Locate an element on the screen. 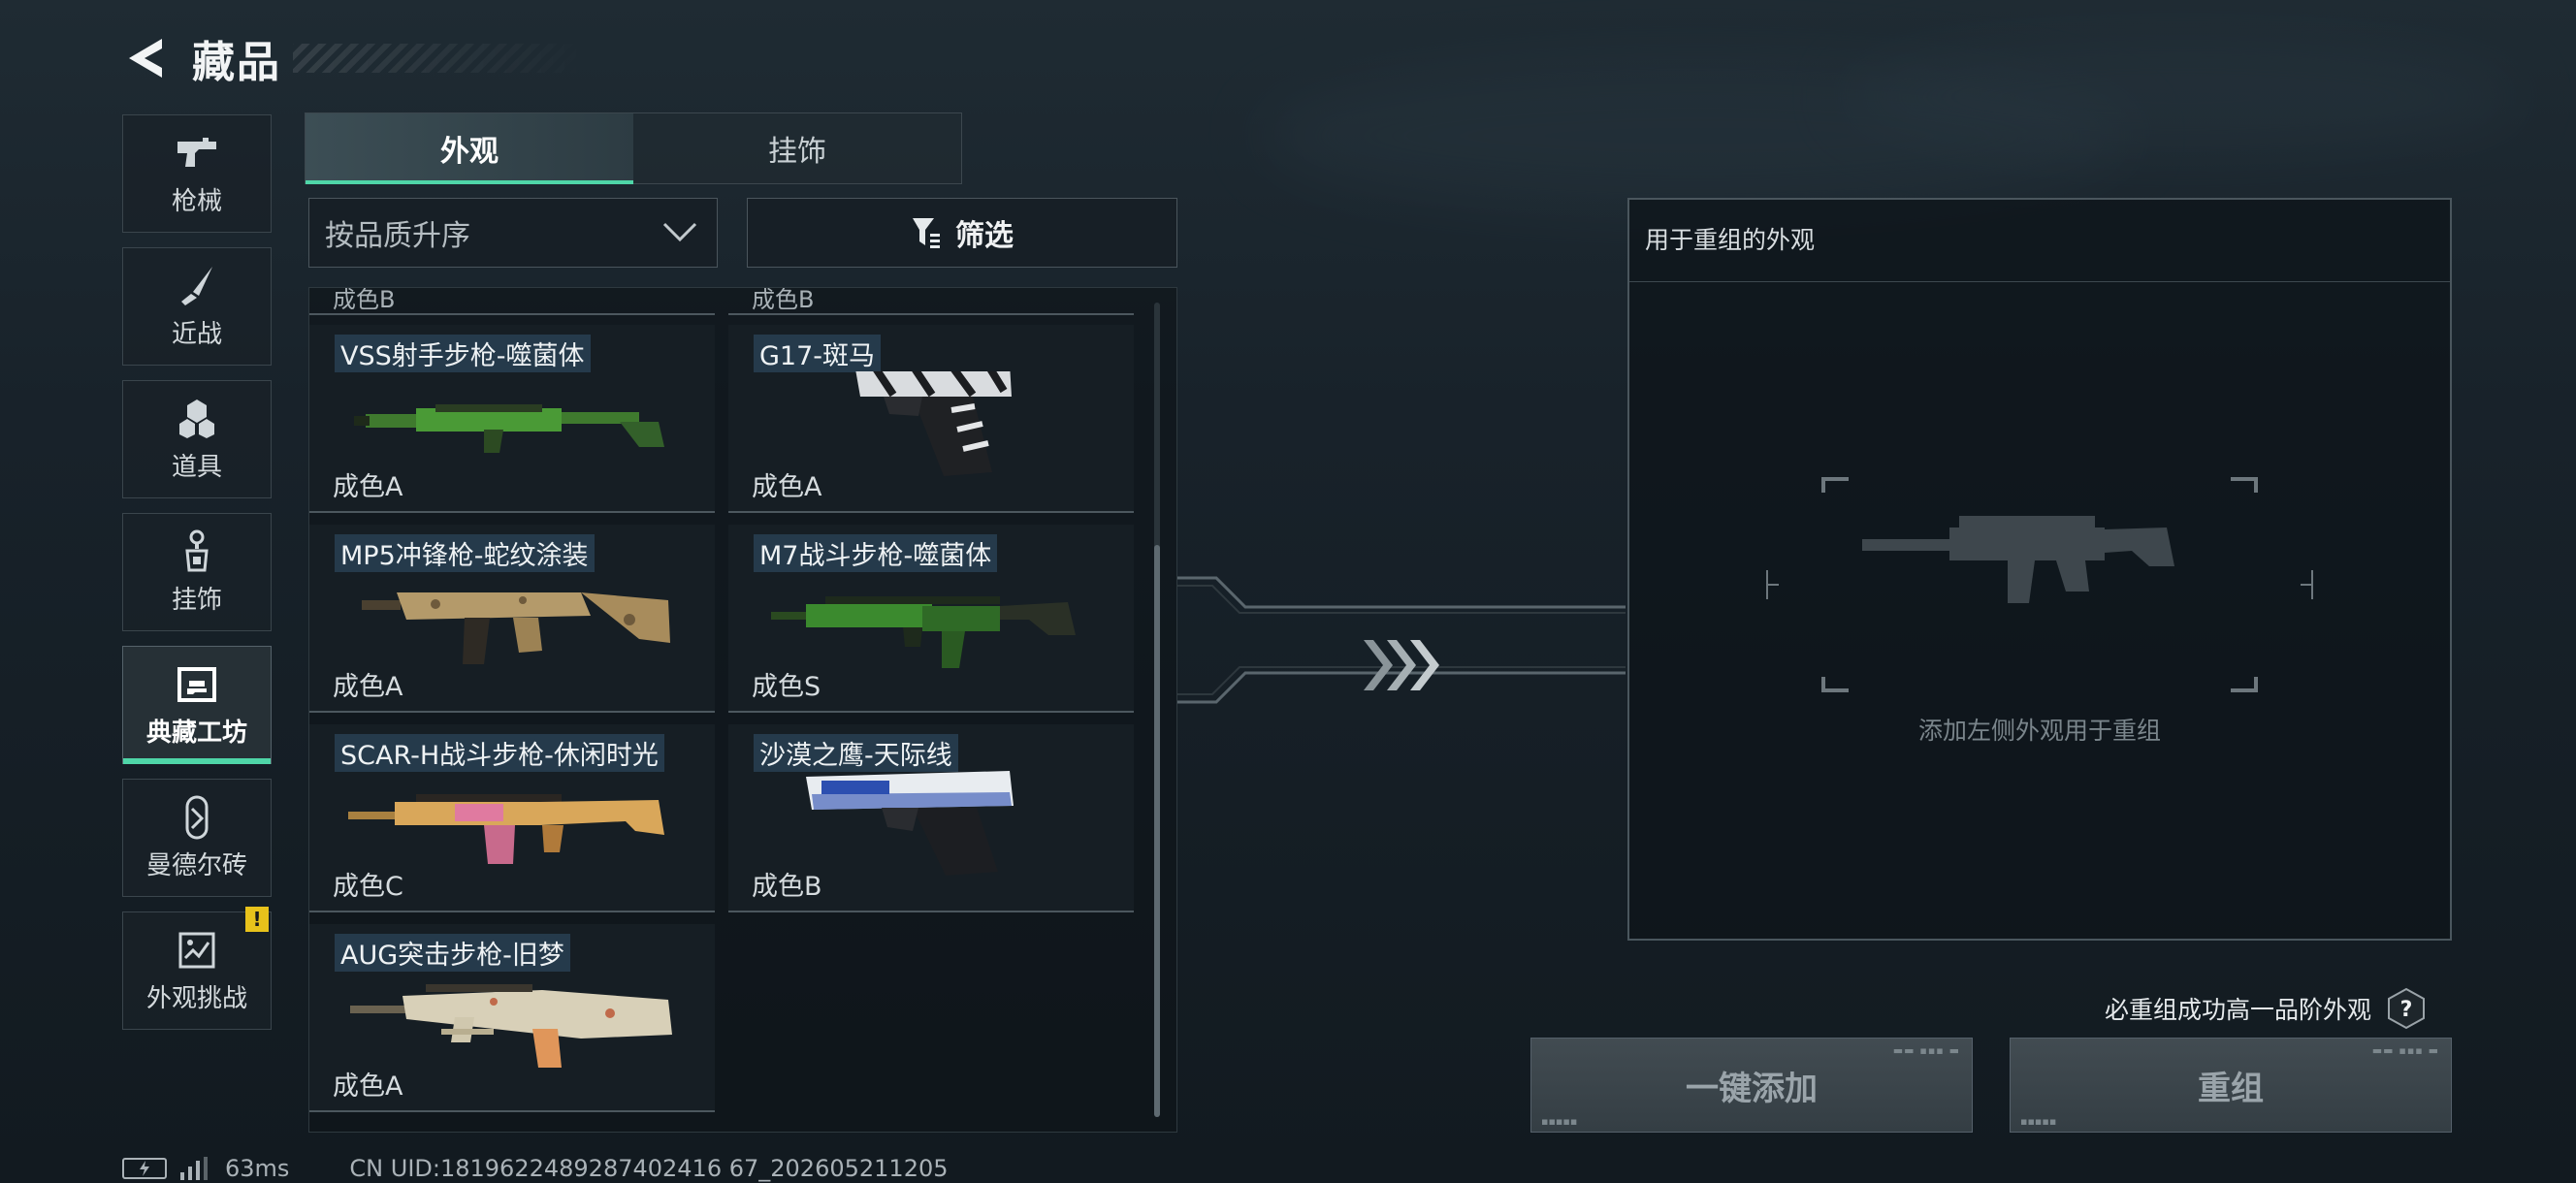 This screenshot has width=2576, height=1183. list-scrollbar is located at coordinates (1157, 710).